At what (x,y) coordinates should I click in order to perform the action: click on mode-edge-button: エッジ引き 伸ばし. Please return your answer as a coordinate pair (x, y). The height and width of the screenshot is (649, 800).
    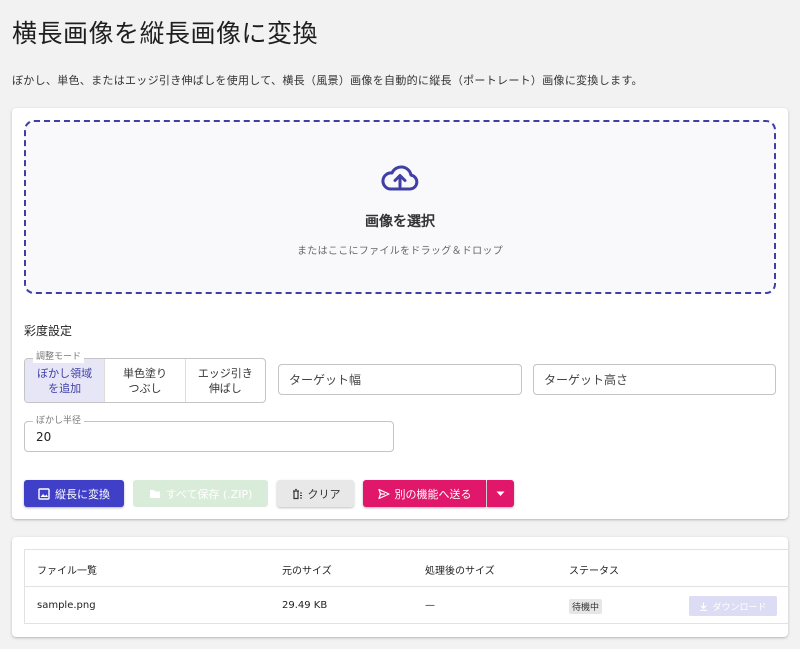
    Looking at the image, I should click on (225, 380).